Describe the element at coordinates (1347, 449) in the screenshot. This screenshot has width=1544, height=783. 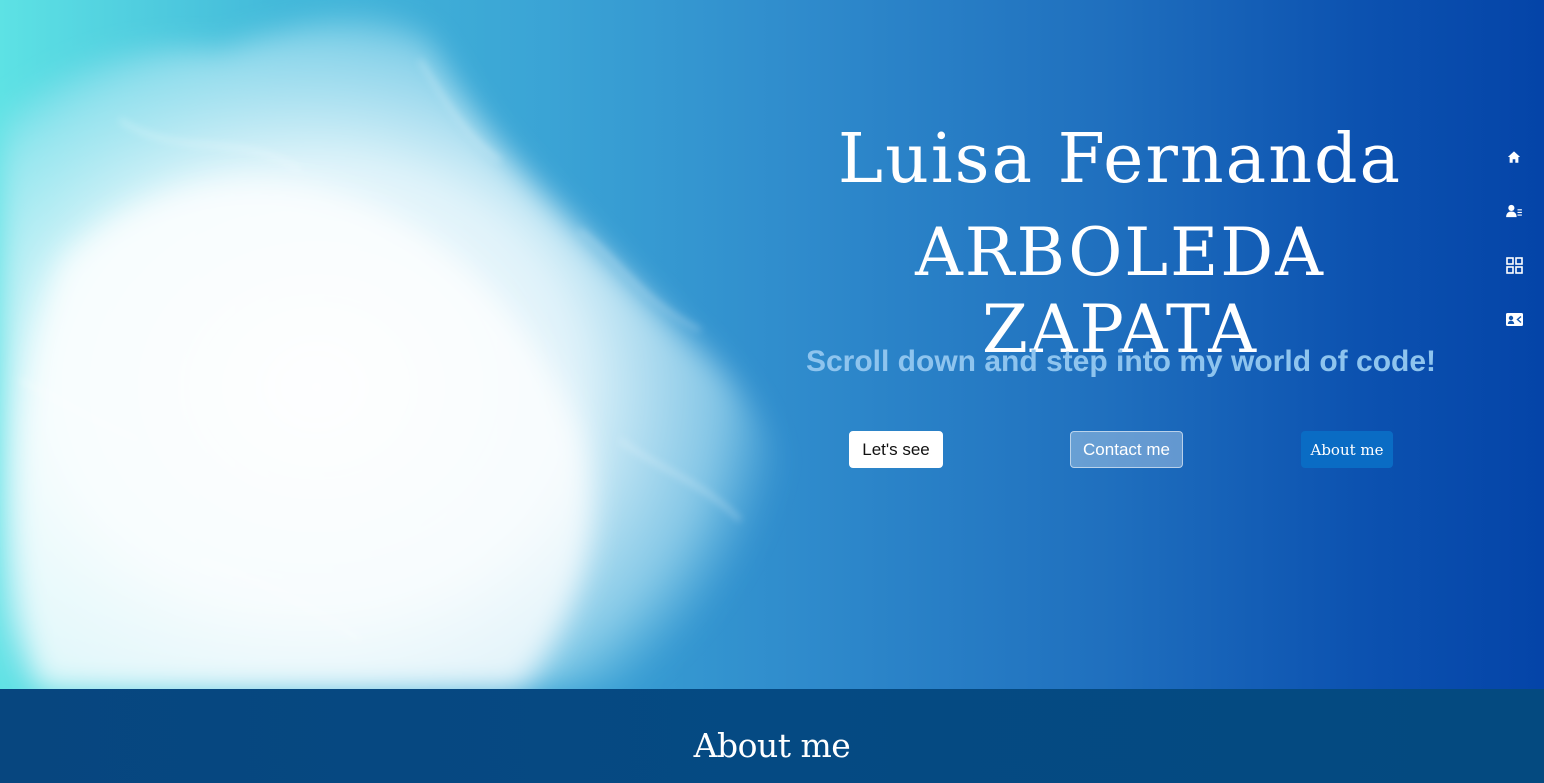
I see `about-me-button: About me` at that location.